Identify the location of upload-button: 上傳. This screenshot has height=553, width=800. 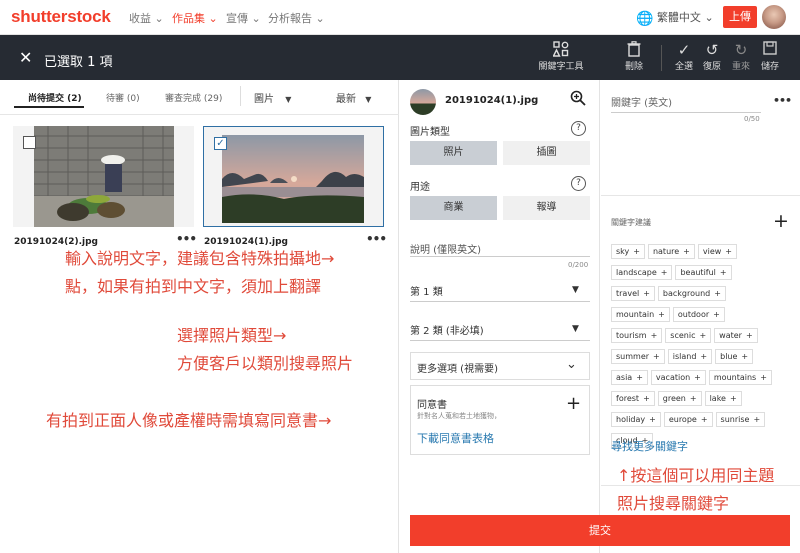
(740, 17).